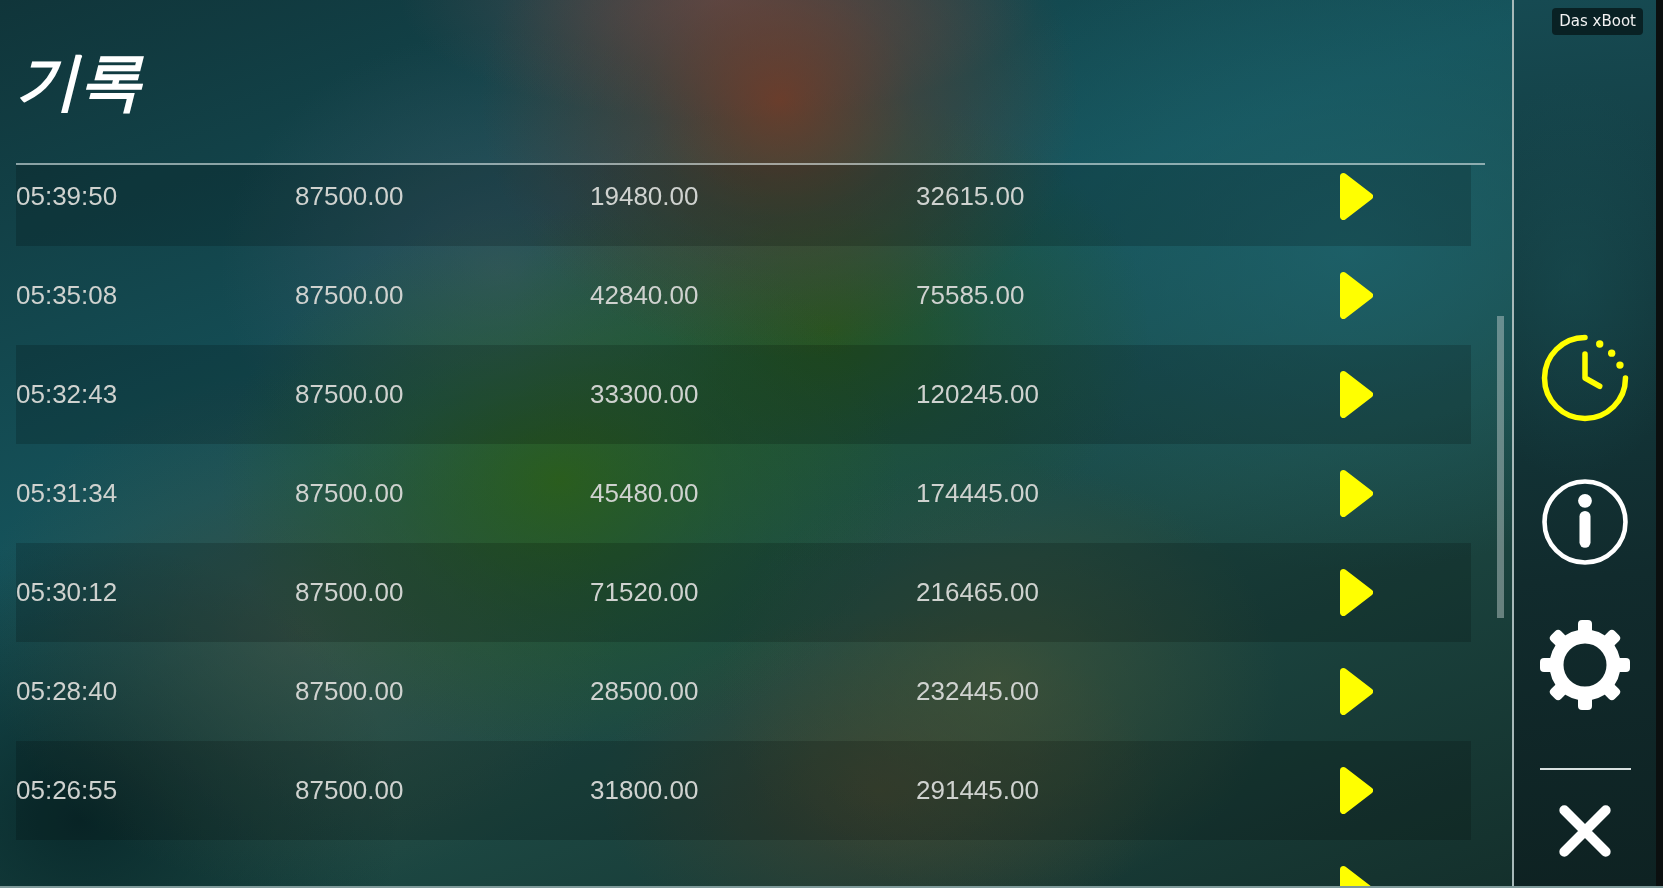 The image size is (1663, 888). What do you see at coordinates (644, 295) in the screenshot?
I see `table-cell: 42840.00` at bounding box center [644, 295].